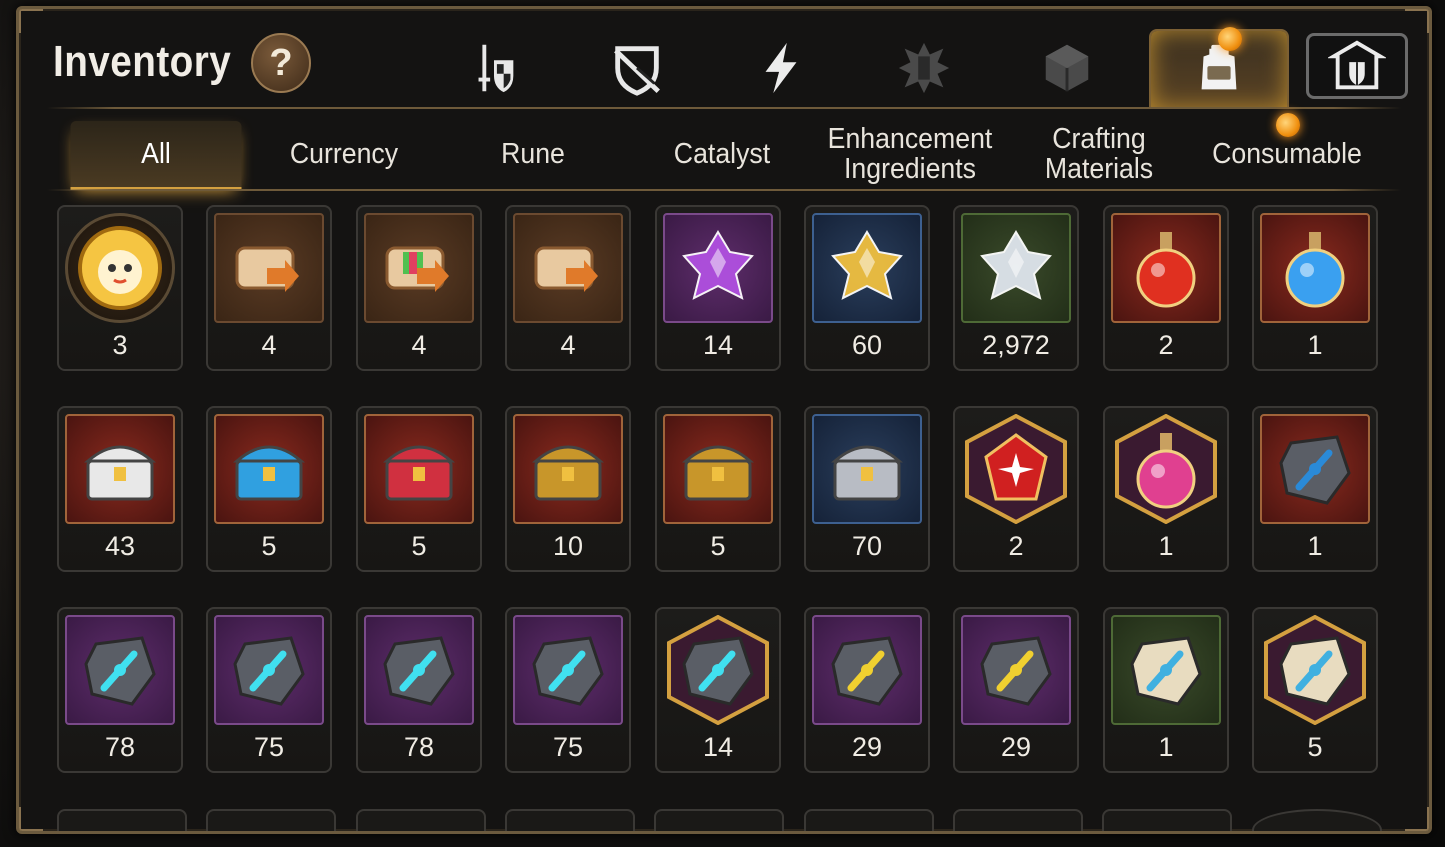 This screenshot has width=1445, height=847. I want to click on tab-rune: Rune, so click(532, 154).